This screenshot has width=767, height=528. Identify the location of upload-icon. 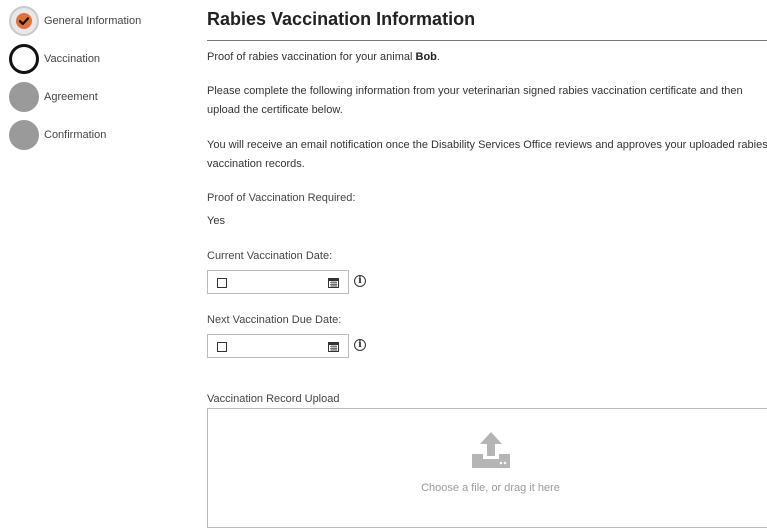
(491, 450).